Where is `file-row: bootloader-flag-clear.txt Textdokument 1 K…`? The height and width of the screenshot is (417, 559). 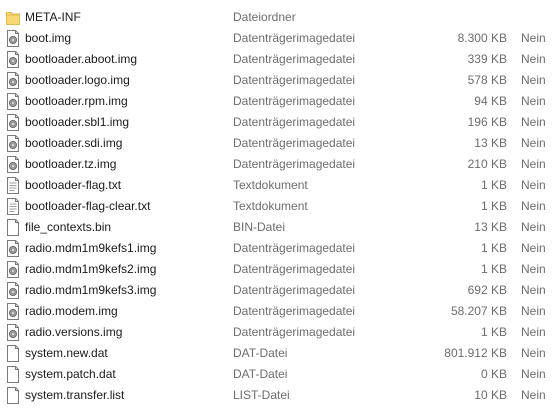
file-row: bootloader-flag-clear.txt Textdokument 1 K… is located at coordinates (279, 206).